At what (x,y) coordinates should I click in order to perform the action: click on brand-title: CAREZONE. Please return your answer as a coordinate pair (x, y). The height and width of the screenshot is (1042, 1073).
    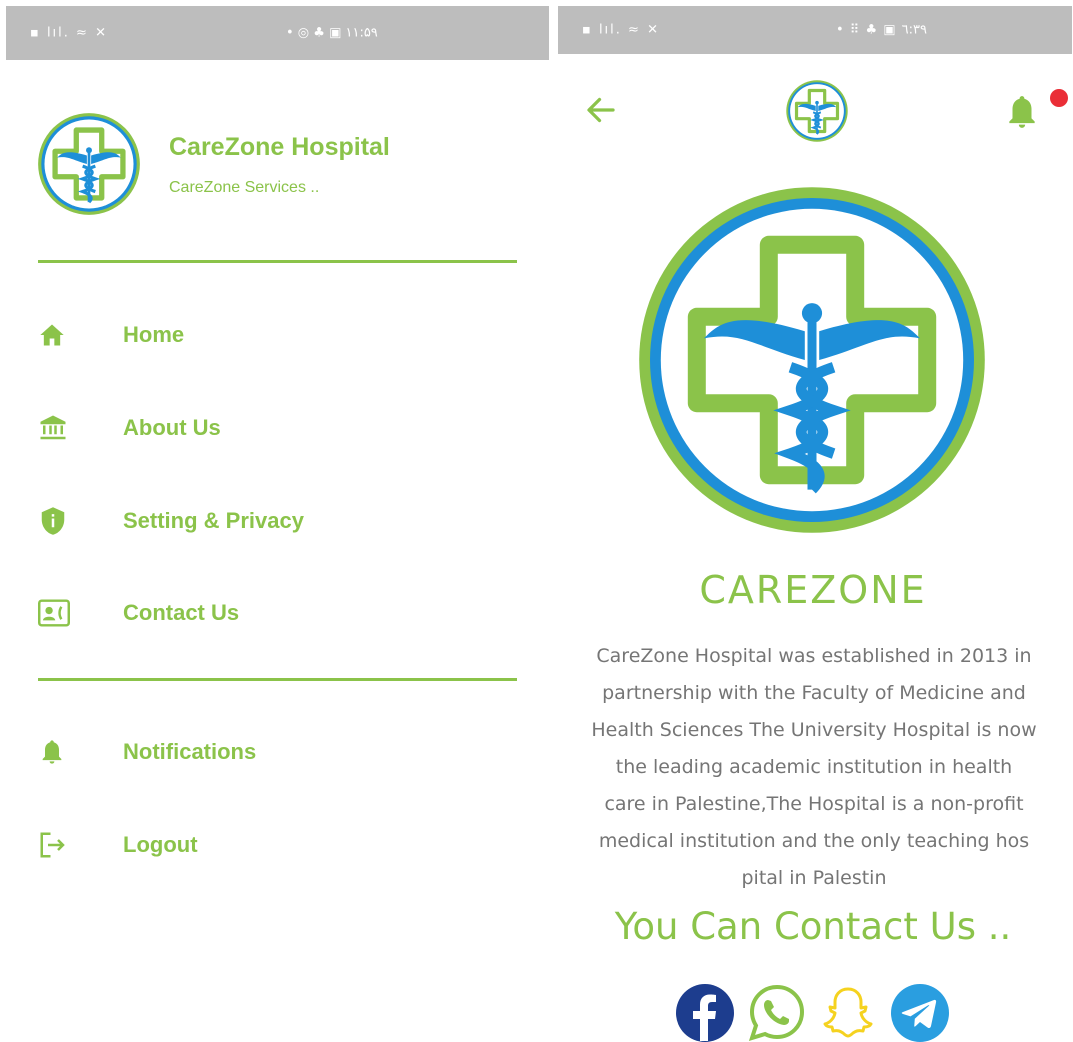
    Looking at the image, I should click on (813, 590).